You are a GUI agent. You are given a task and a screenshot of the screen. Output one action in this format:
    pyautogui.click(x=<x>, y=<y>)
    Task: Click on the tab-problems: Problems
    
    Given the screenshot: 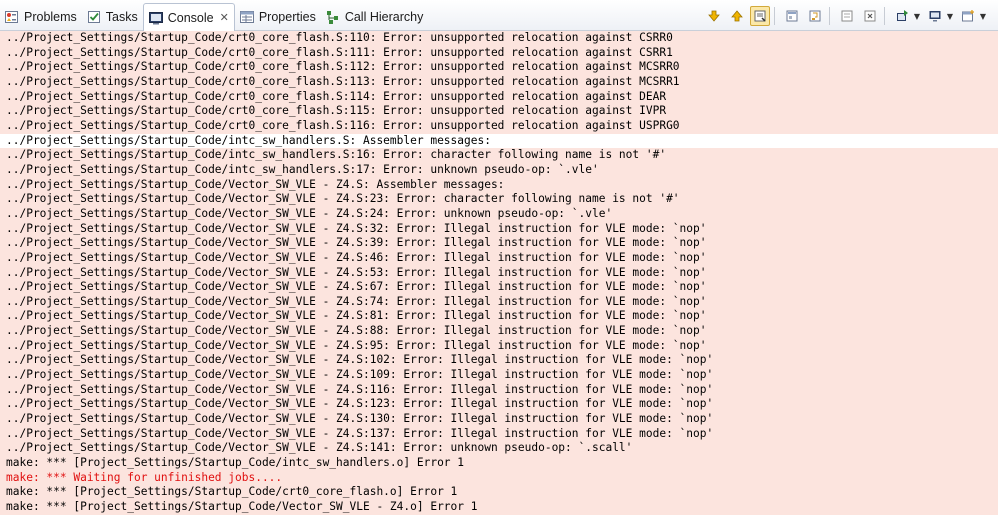 What is the action you would take?
    pyautogui.click(x=41, y=16)
    